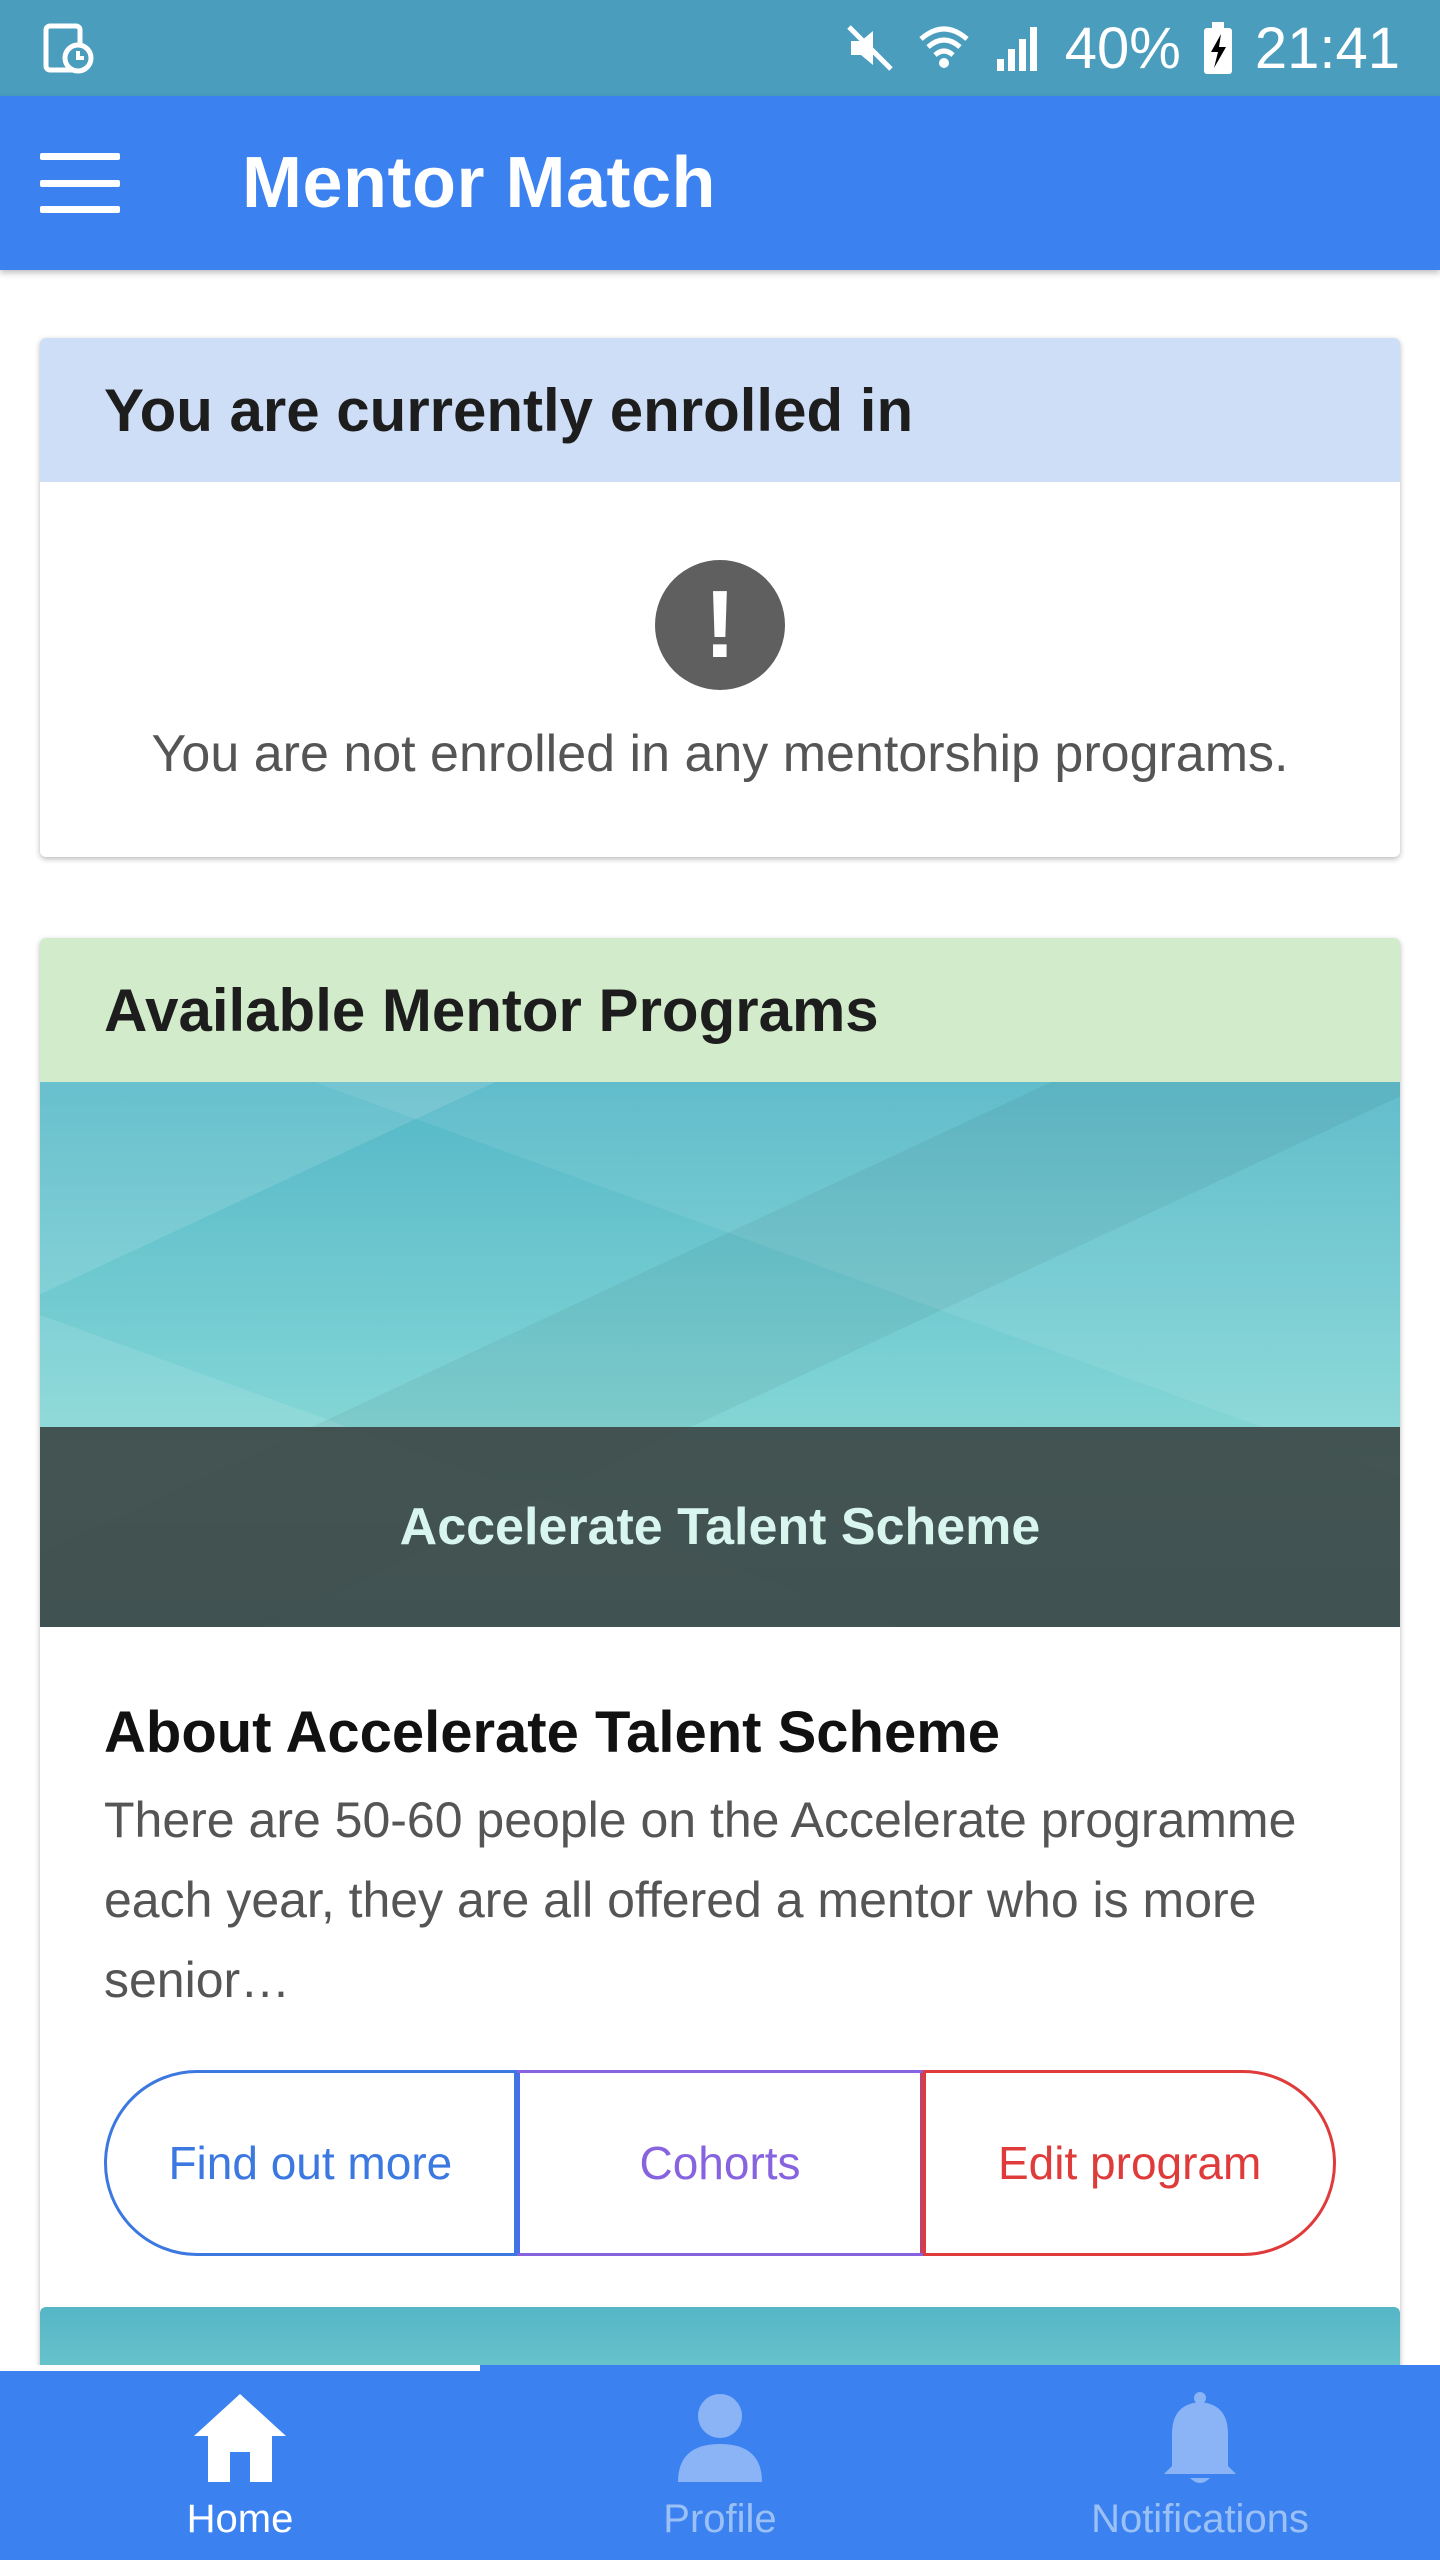  Describe the element at coordinates (720, 1010) in the screenshot. I see `programs-card-title: Available Mentor Programs` at that location.